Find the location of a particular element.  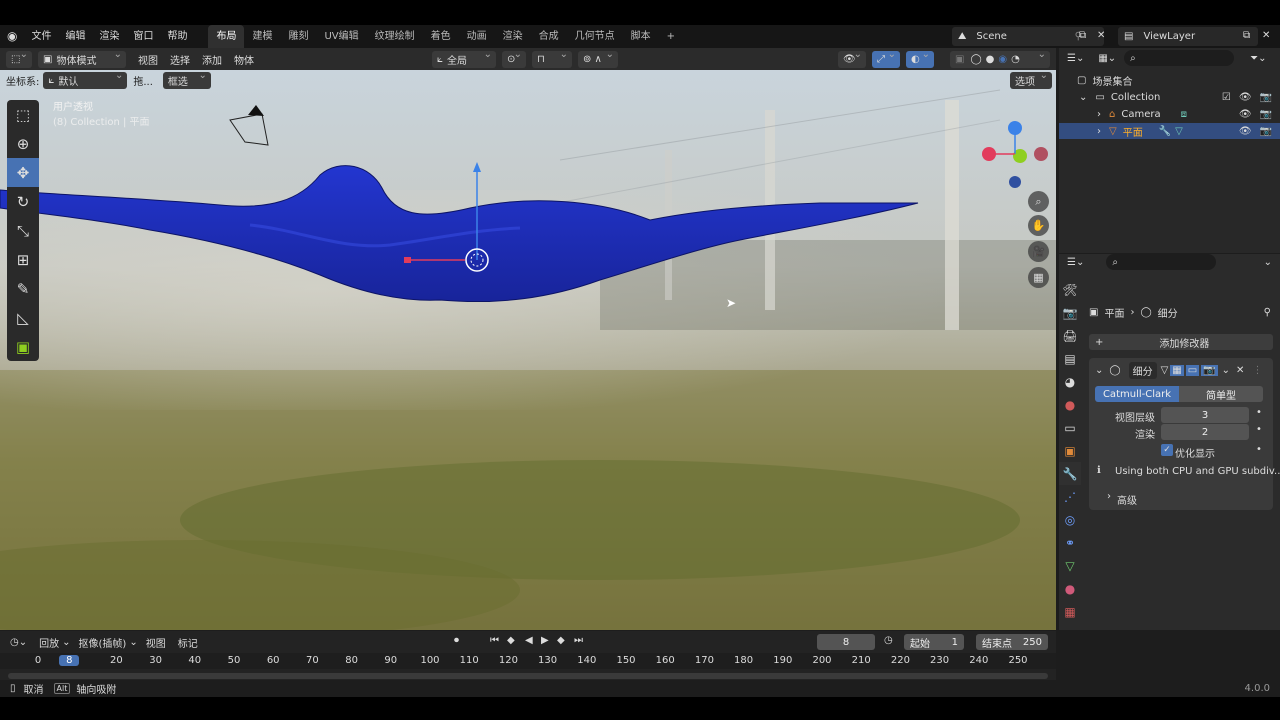

chevron-down-icon: ⌄ is located at coordinates (1268, 262).